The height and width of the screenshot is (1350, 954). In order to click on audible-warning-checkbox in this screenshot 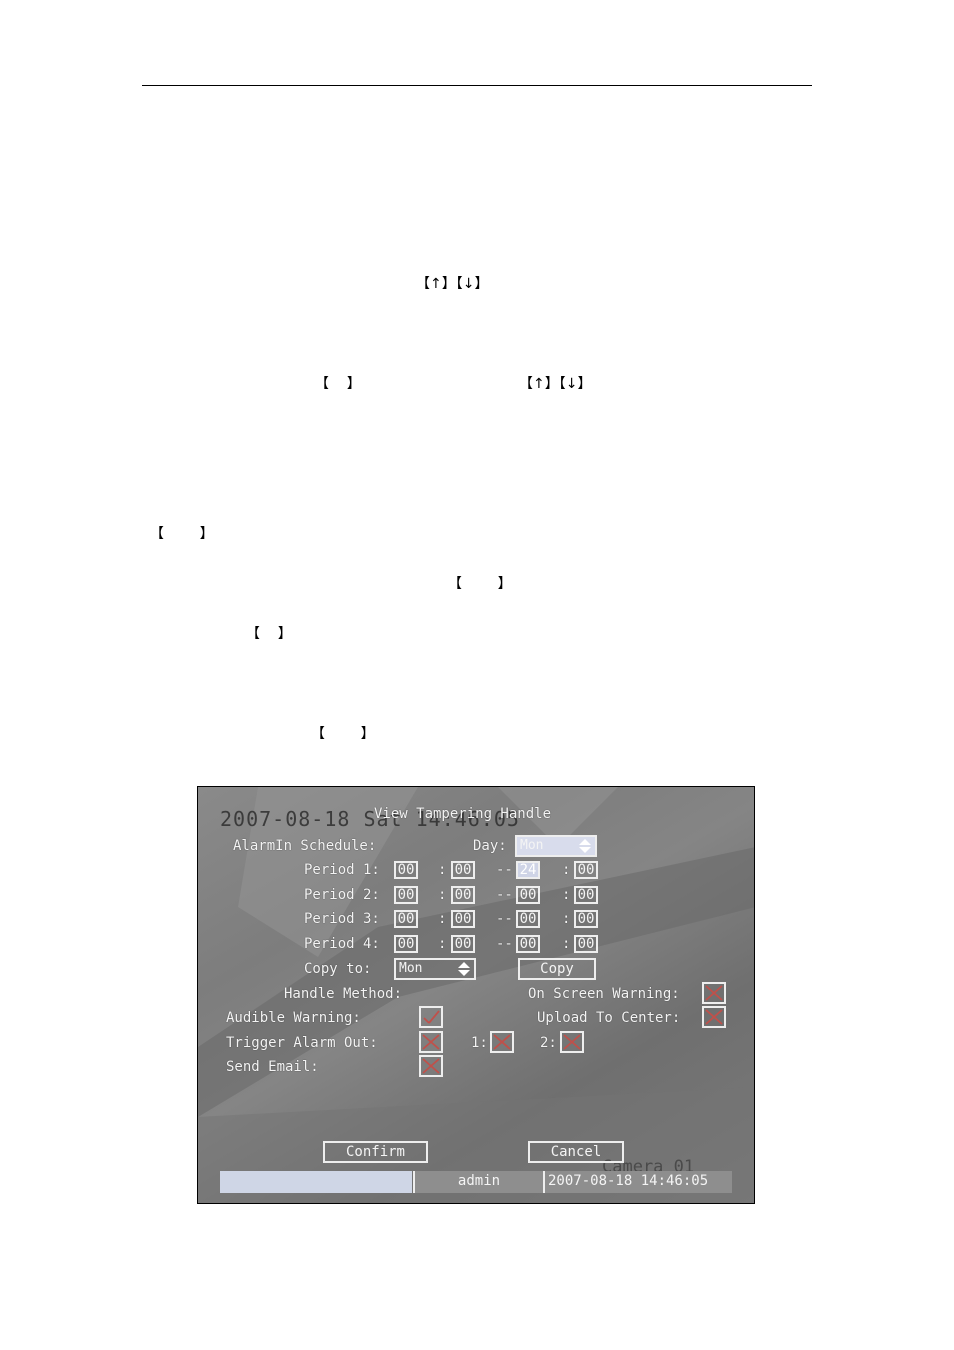, I will do `click(431, 1017)`.